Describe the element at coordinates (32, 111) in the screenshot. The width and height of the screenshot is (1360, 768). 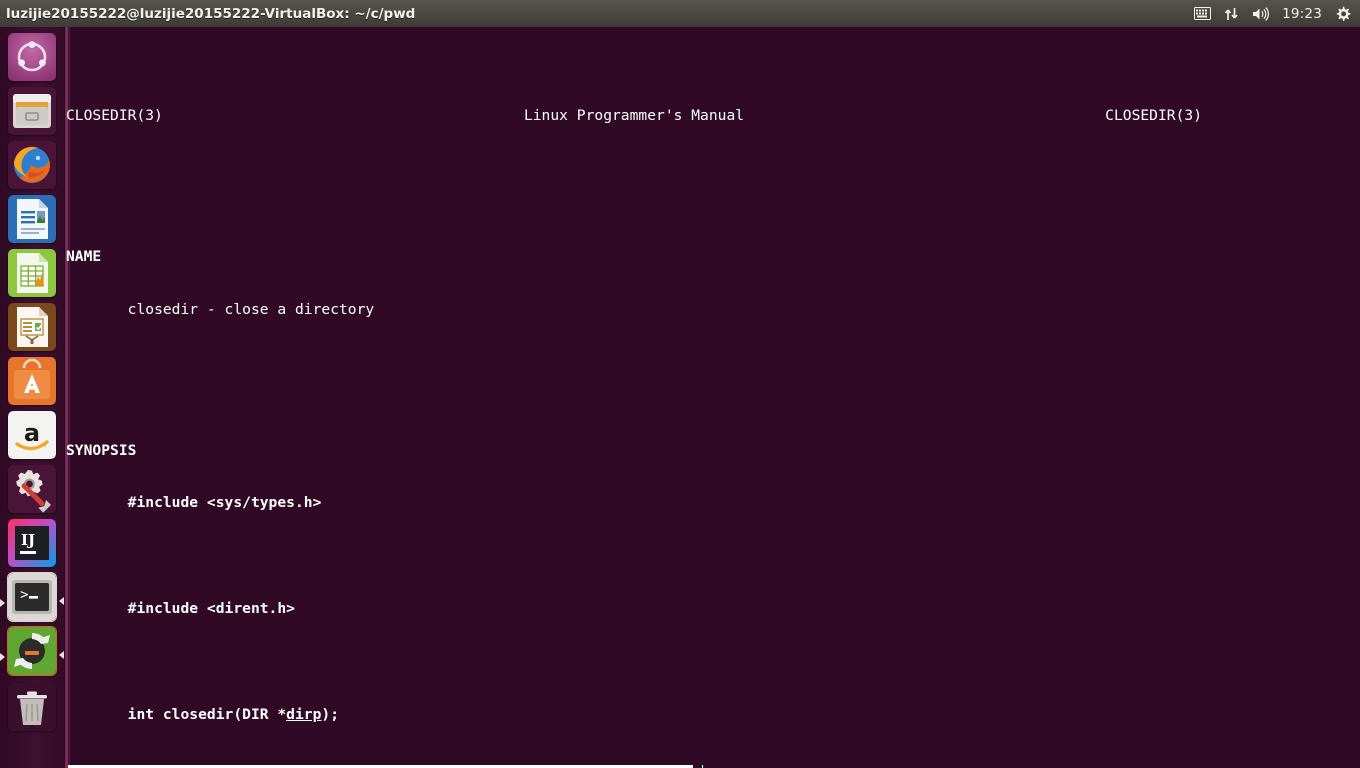
I see `sidebar-item-files` at that location.